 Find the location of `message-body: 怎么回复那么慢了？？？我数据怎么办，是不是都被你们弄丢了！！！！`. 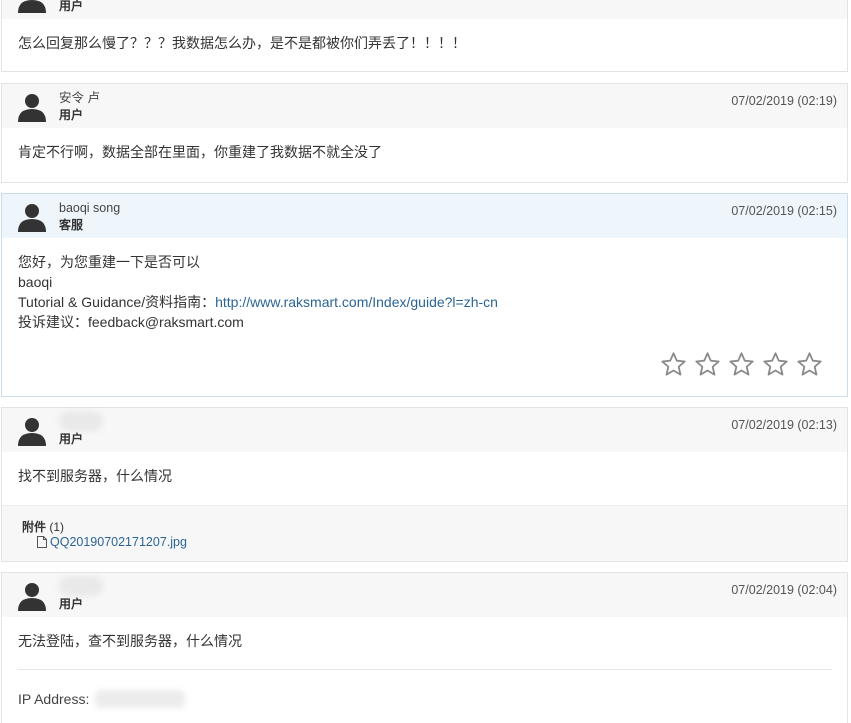

message-body: 怎么回复那么慢了？？？我数据怎么办，是不是都被你们弄丢了！！！！ is located at coordinates (424, 36).